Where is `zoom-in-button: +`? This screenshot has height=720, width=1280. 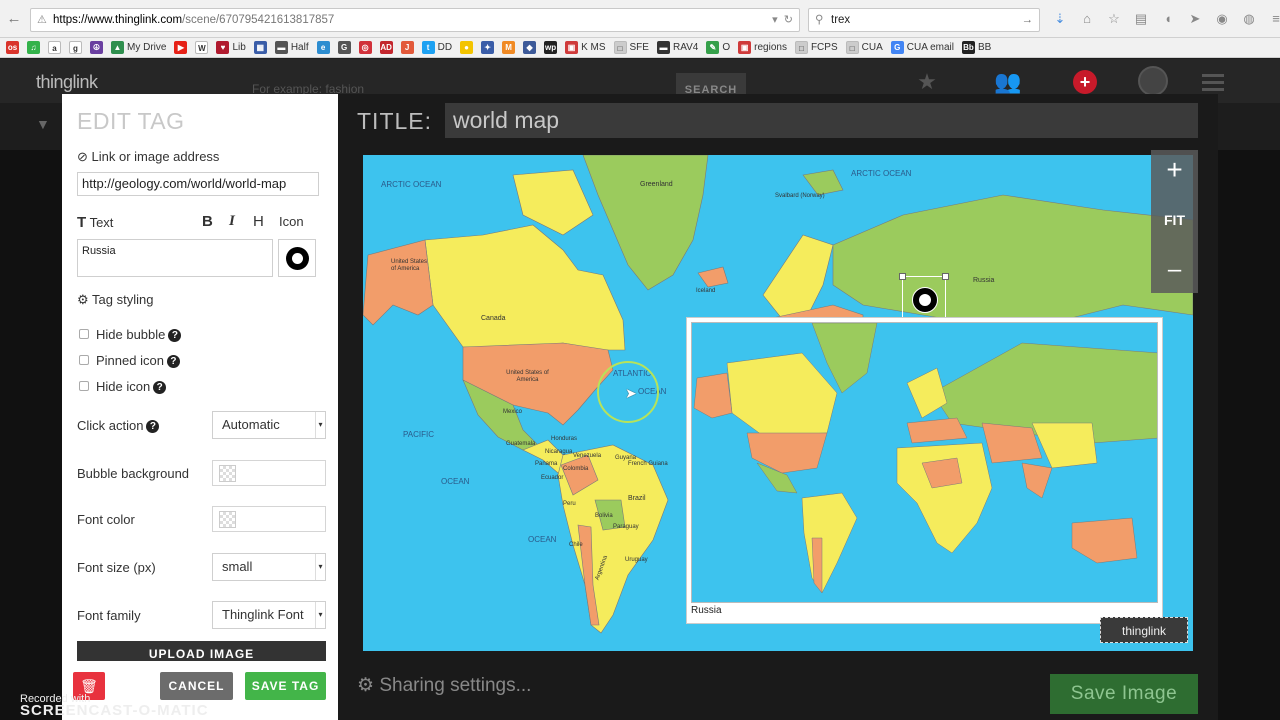
zoom-in-button: + is located at coordinates (1174, 170).